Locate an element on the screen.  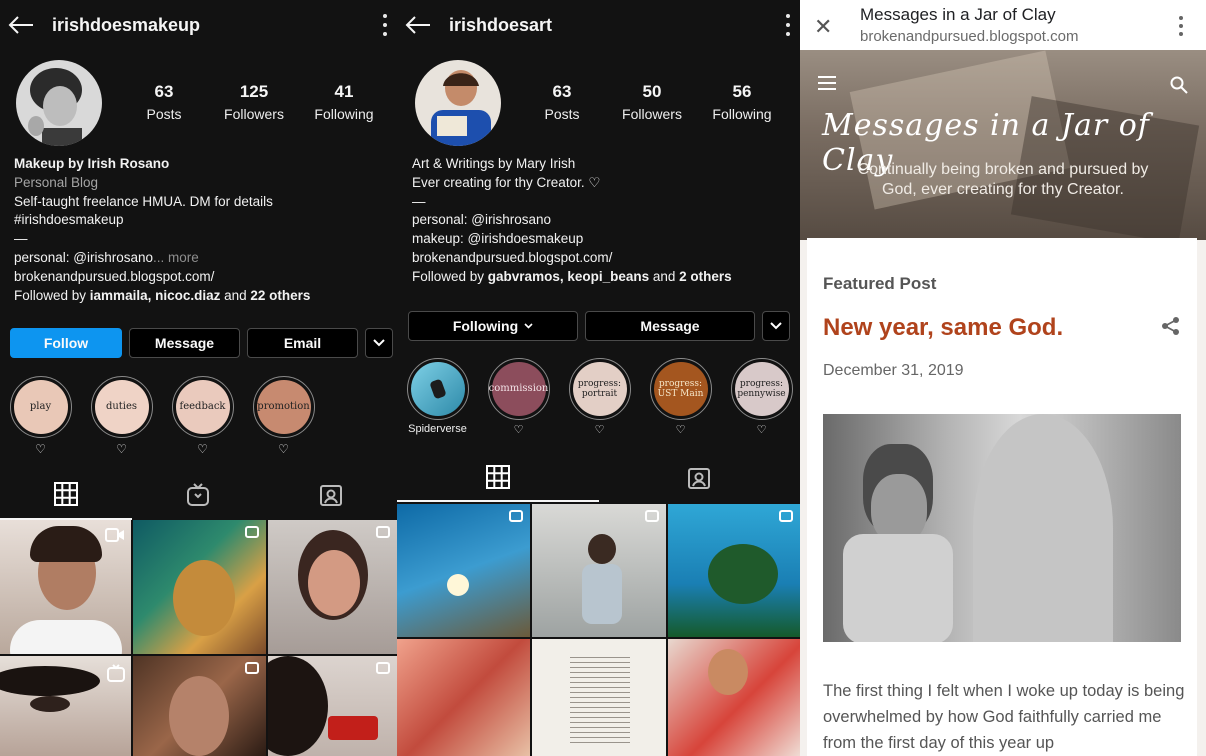
highlight-ring: feedback is located at coordinates (202, 407).